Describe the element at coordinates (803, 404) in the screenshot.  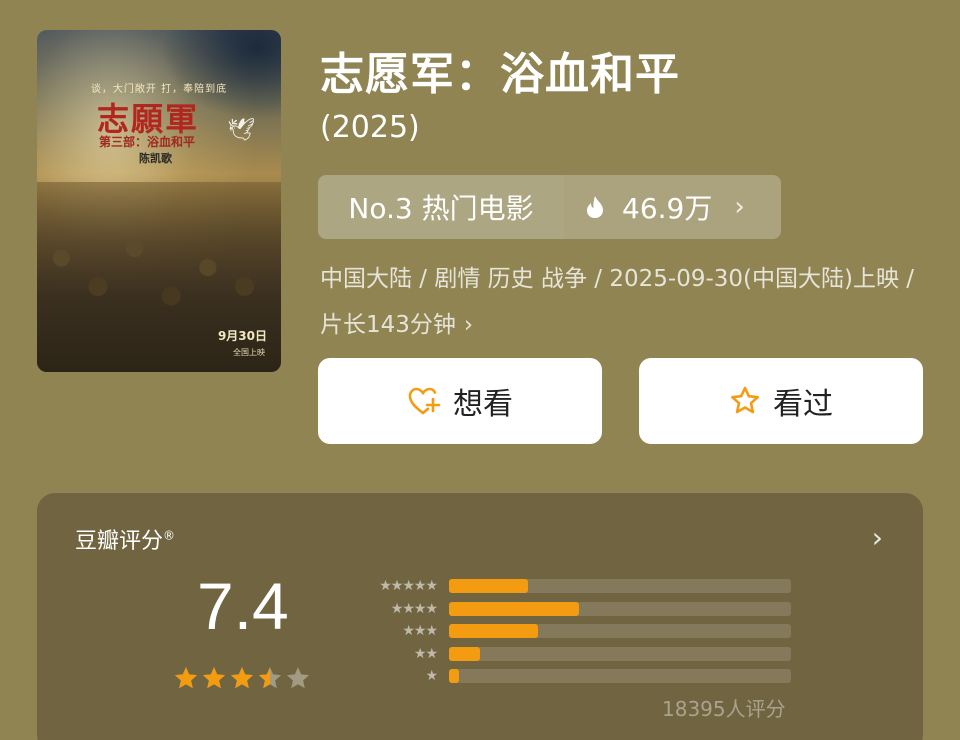
I see `seen-label: 看过` at that location.